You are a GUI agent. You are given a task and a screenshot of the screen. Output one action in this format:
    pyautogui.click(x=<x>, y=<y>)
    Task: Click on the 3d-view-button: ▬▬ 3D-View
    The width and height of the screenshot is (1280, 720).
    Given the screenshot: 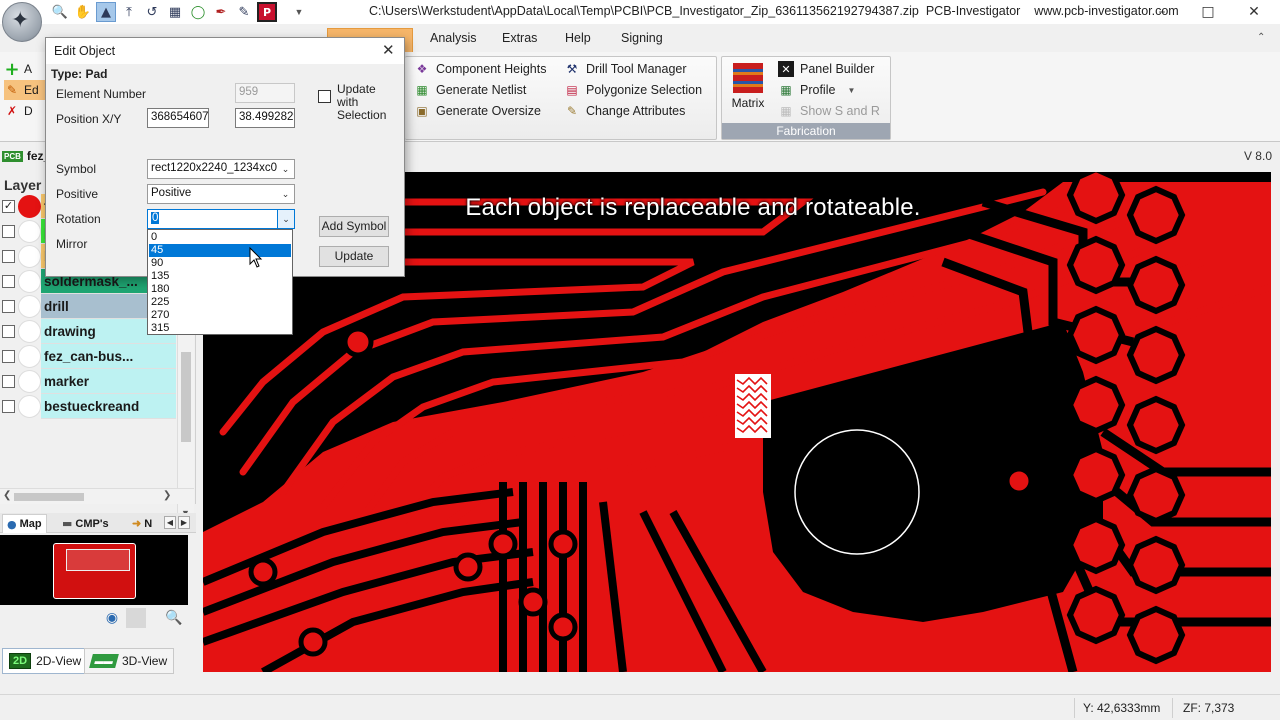 What is the action you would take?
    pyautogui.click(x=129, y=661)
    